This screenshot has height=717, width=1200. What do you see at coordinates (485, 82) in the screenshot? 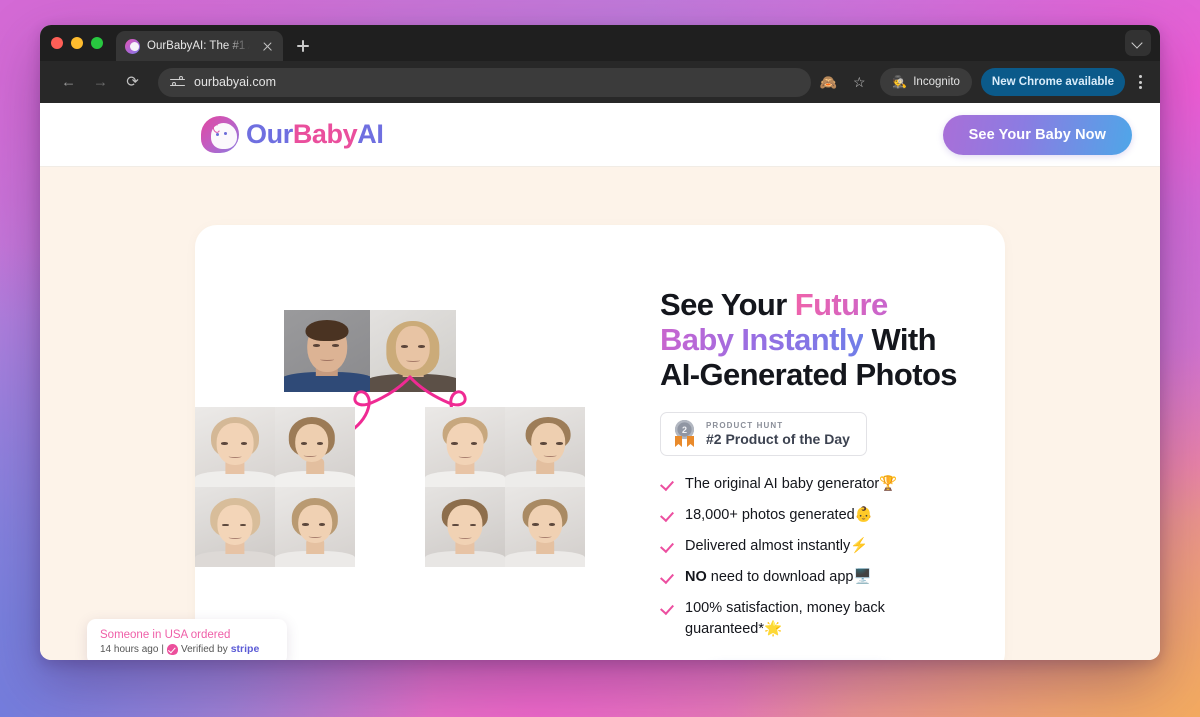
I see `address-bar: ourbabyai.com` at bounding box center [485, 82].